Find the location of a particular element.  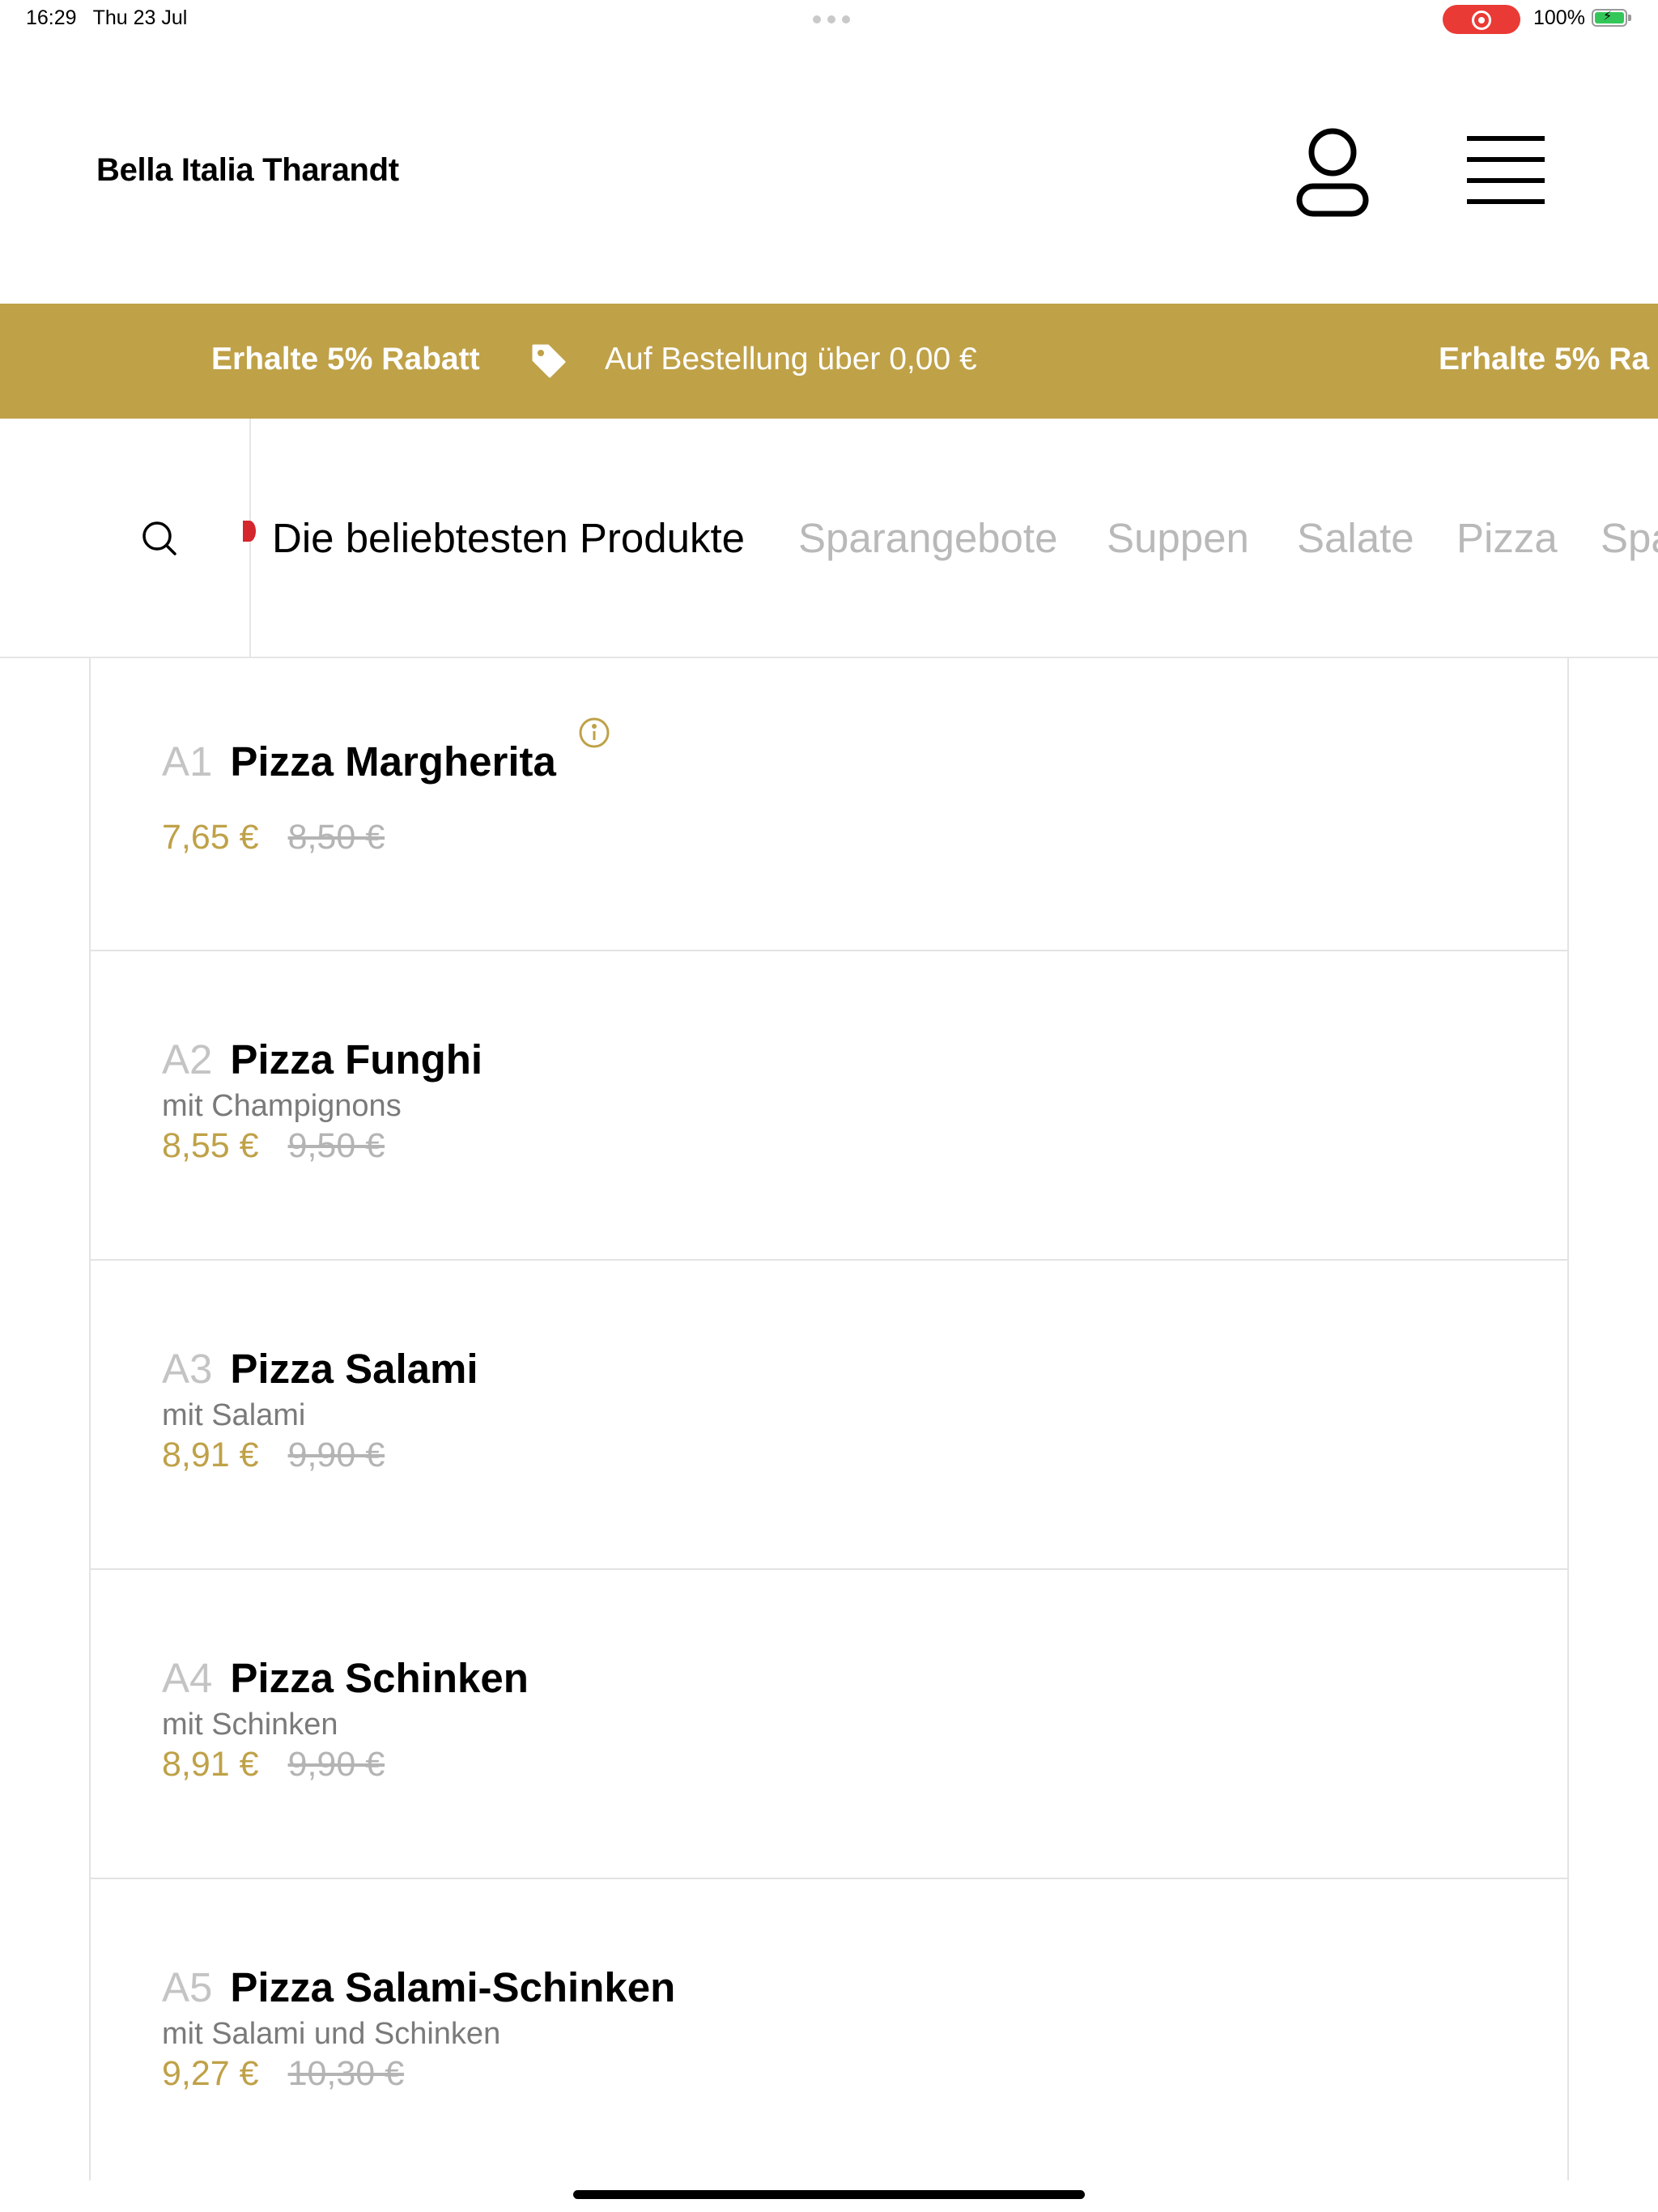

product-title-row: A1 Pizza Margherita is located at coordinates (359, 762).